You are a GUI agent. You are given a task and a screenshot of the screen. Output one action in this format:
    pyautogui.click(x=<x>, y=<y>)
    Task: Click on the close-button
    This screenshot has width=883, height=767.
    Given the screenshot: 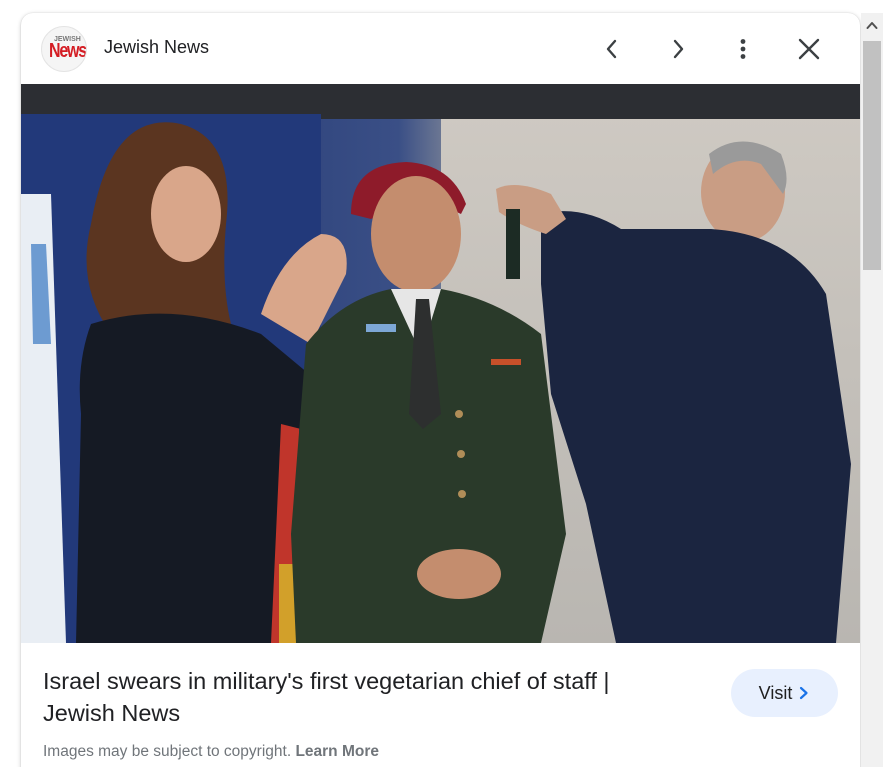 What is the action you would take?
    pyautogui.click(x=809, y=49)
    